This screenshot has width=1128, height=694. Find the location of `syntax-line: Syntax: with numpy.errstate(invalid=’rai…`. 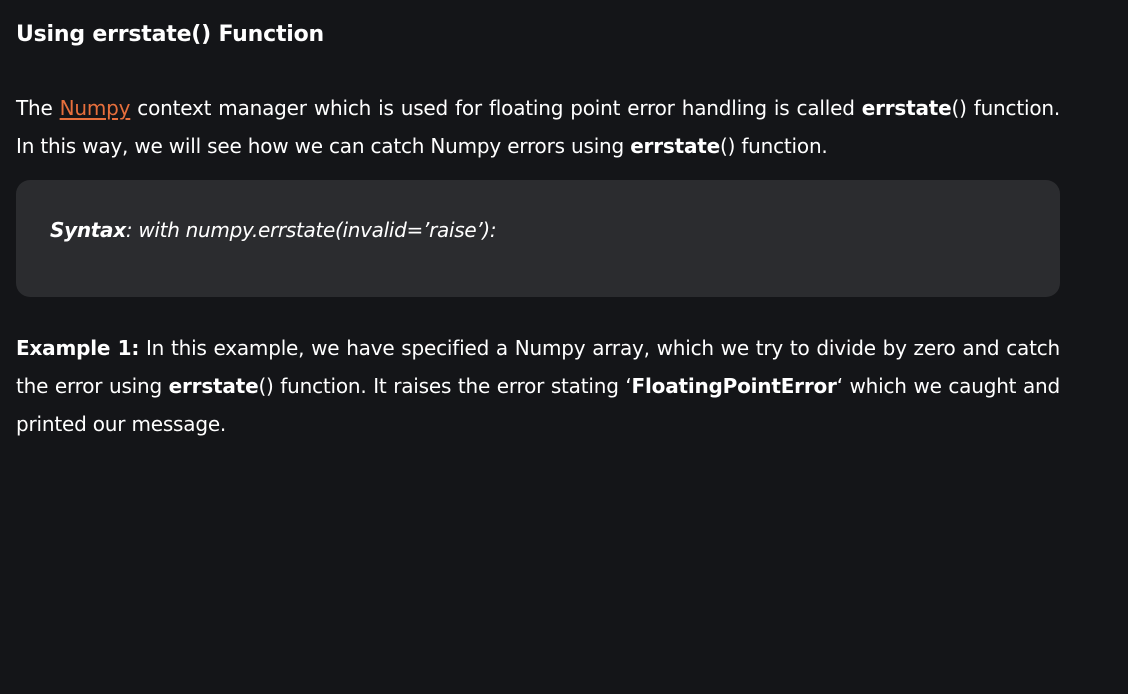

syntax-line: Syntax: with numpy.errstate(invalid=’rai… is located at coordinates (273, 230).